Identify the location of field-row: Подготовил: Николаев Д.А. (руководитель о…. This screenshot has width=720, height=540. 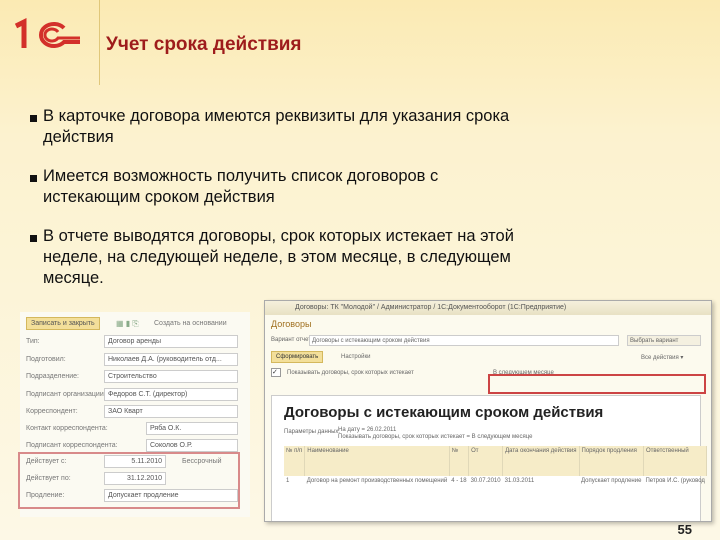
(136, 360).